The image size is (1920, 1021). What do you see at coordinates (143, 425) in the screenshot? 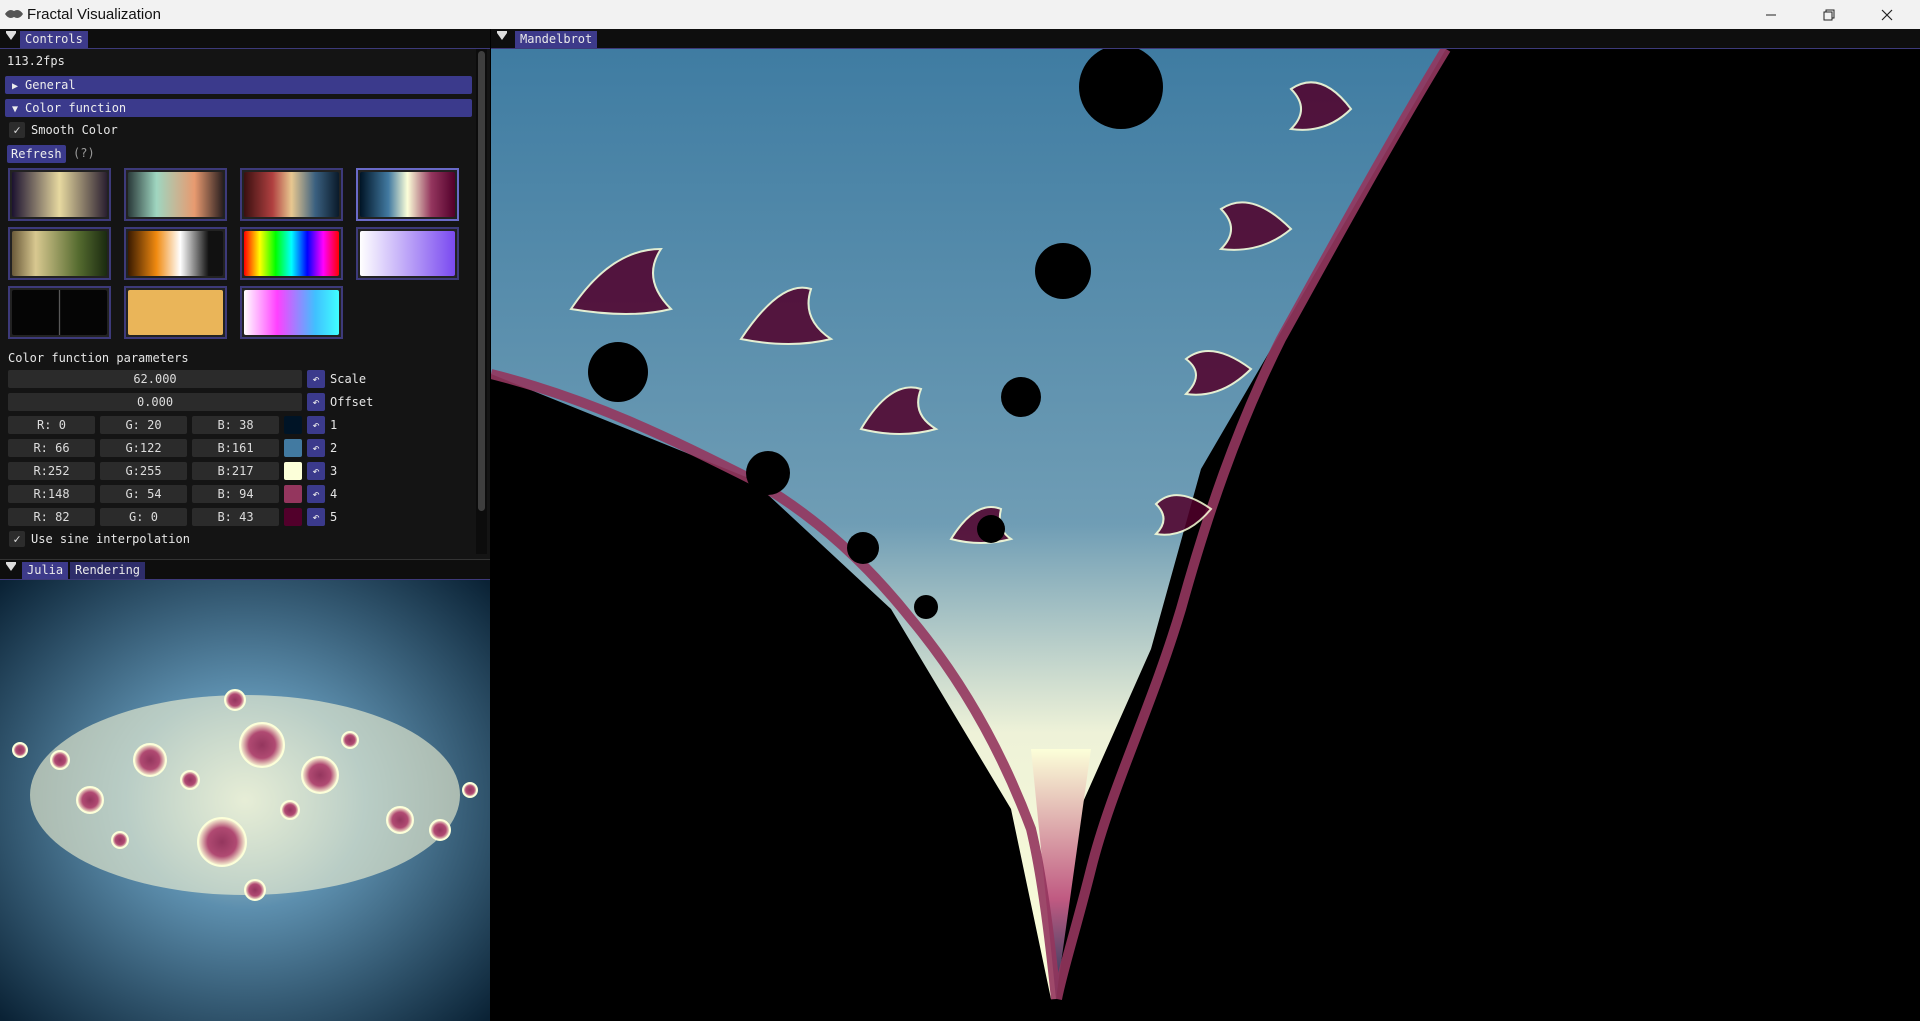
I see `color-1-g: G: 20` at bounding box center [143, 425].